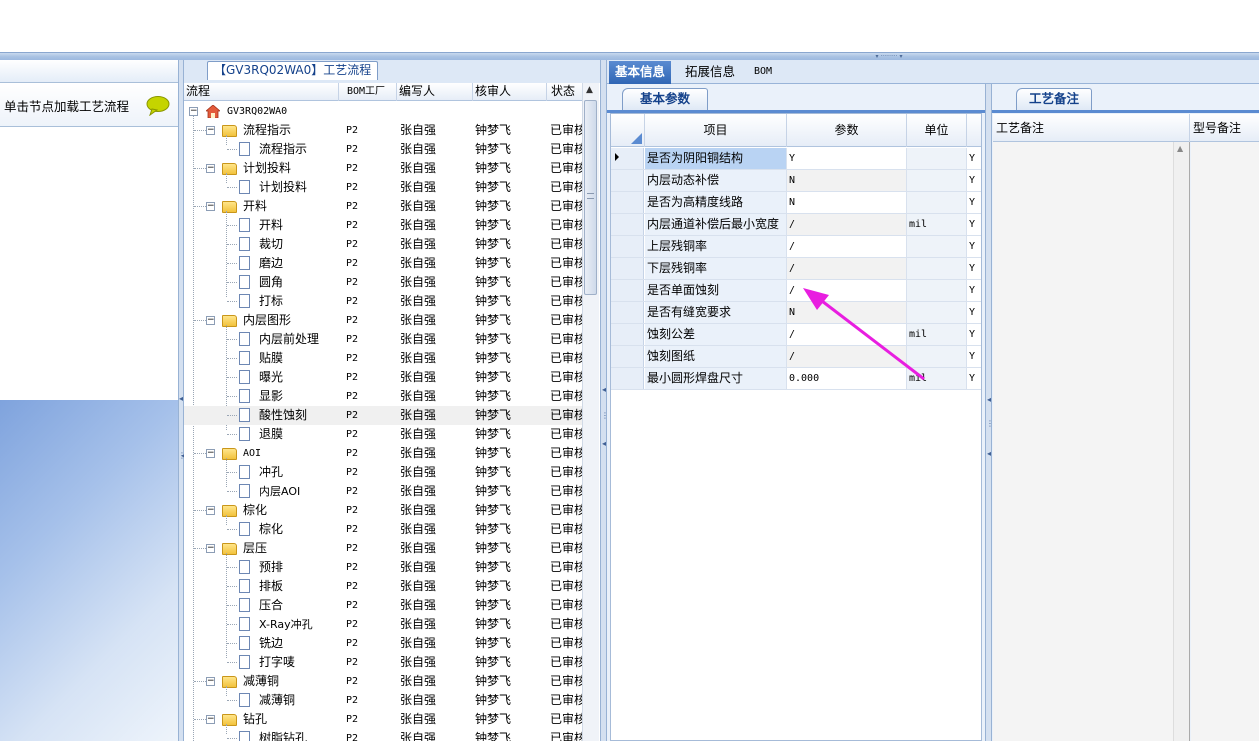 This screenshot has height=741, width=1259. Describe the element at coordinates (1225, 441) in the screenshot. I see `model-remarks-textarea` at that location.